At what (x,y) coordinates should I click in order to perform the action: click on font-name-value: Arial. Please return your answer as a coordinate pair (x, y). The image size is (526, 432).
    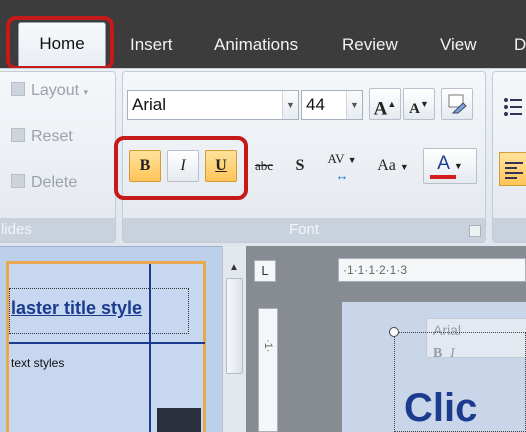
    Looking at the image, I should click on (149, 104).